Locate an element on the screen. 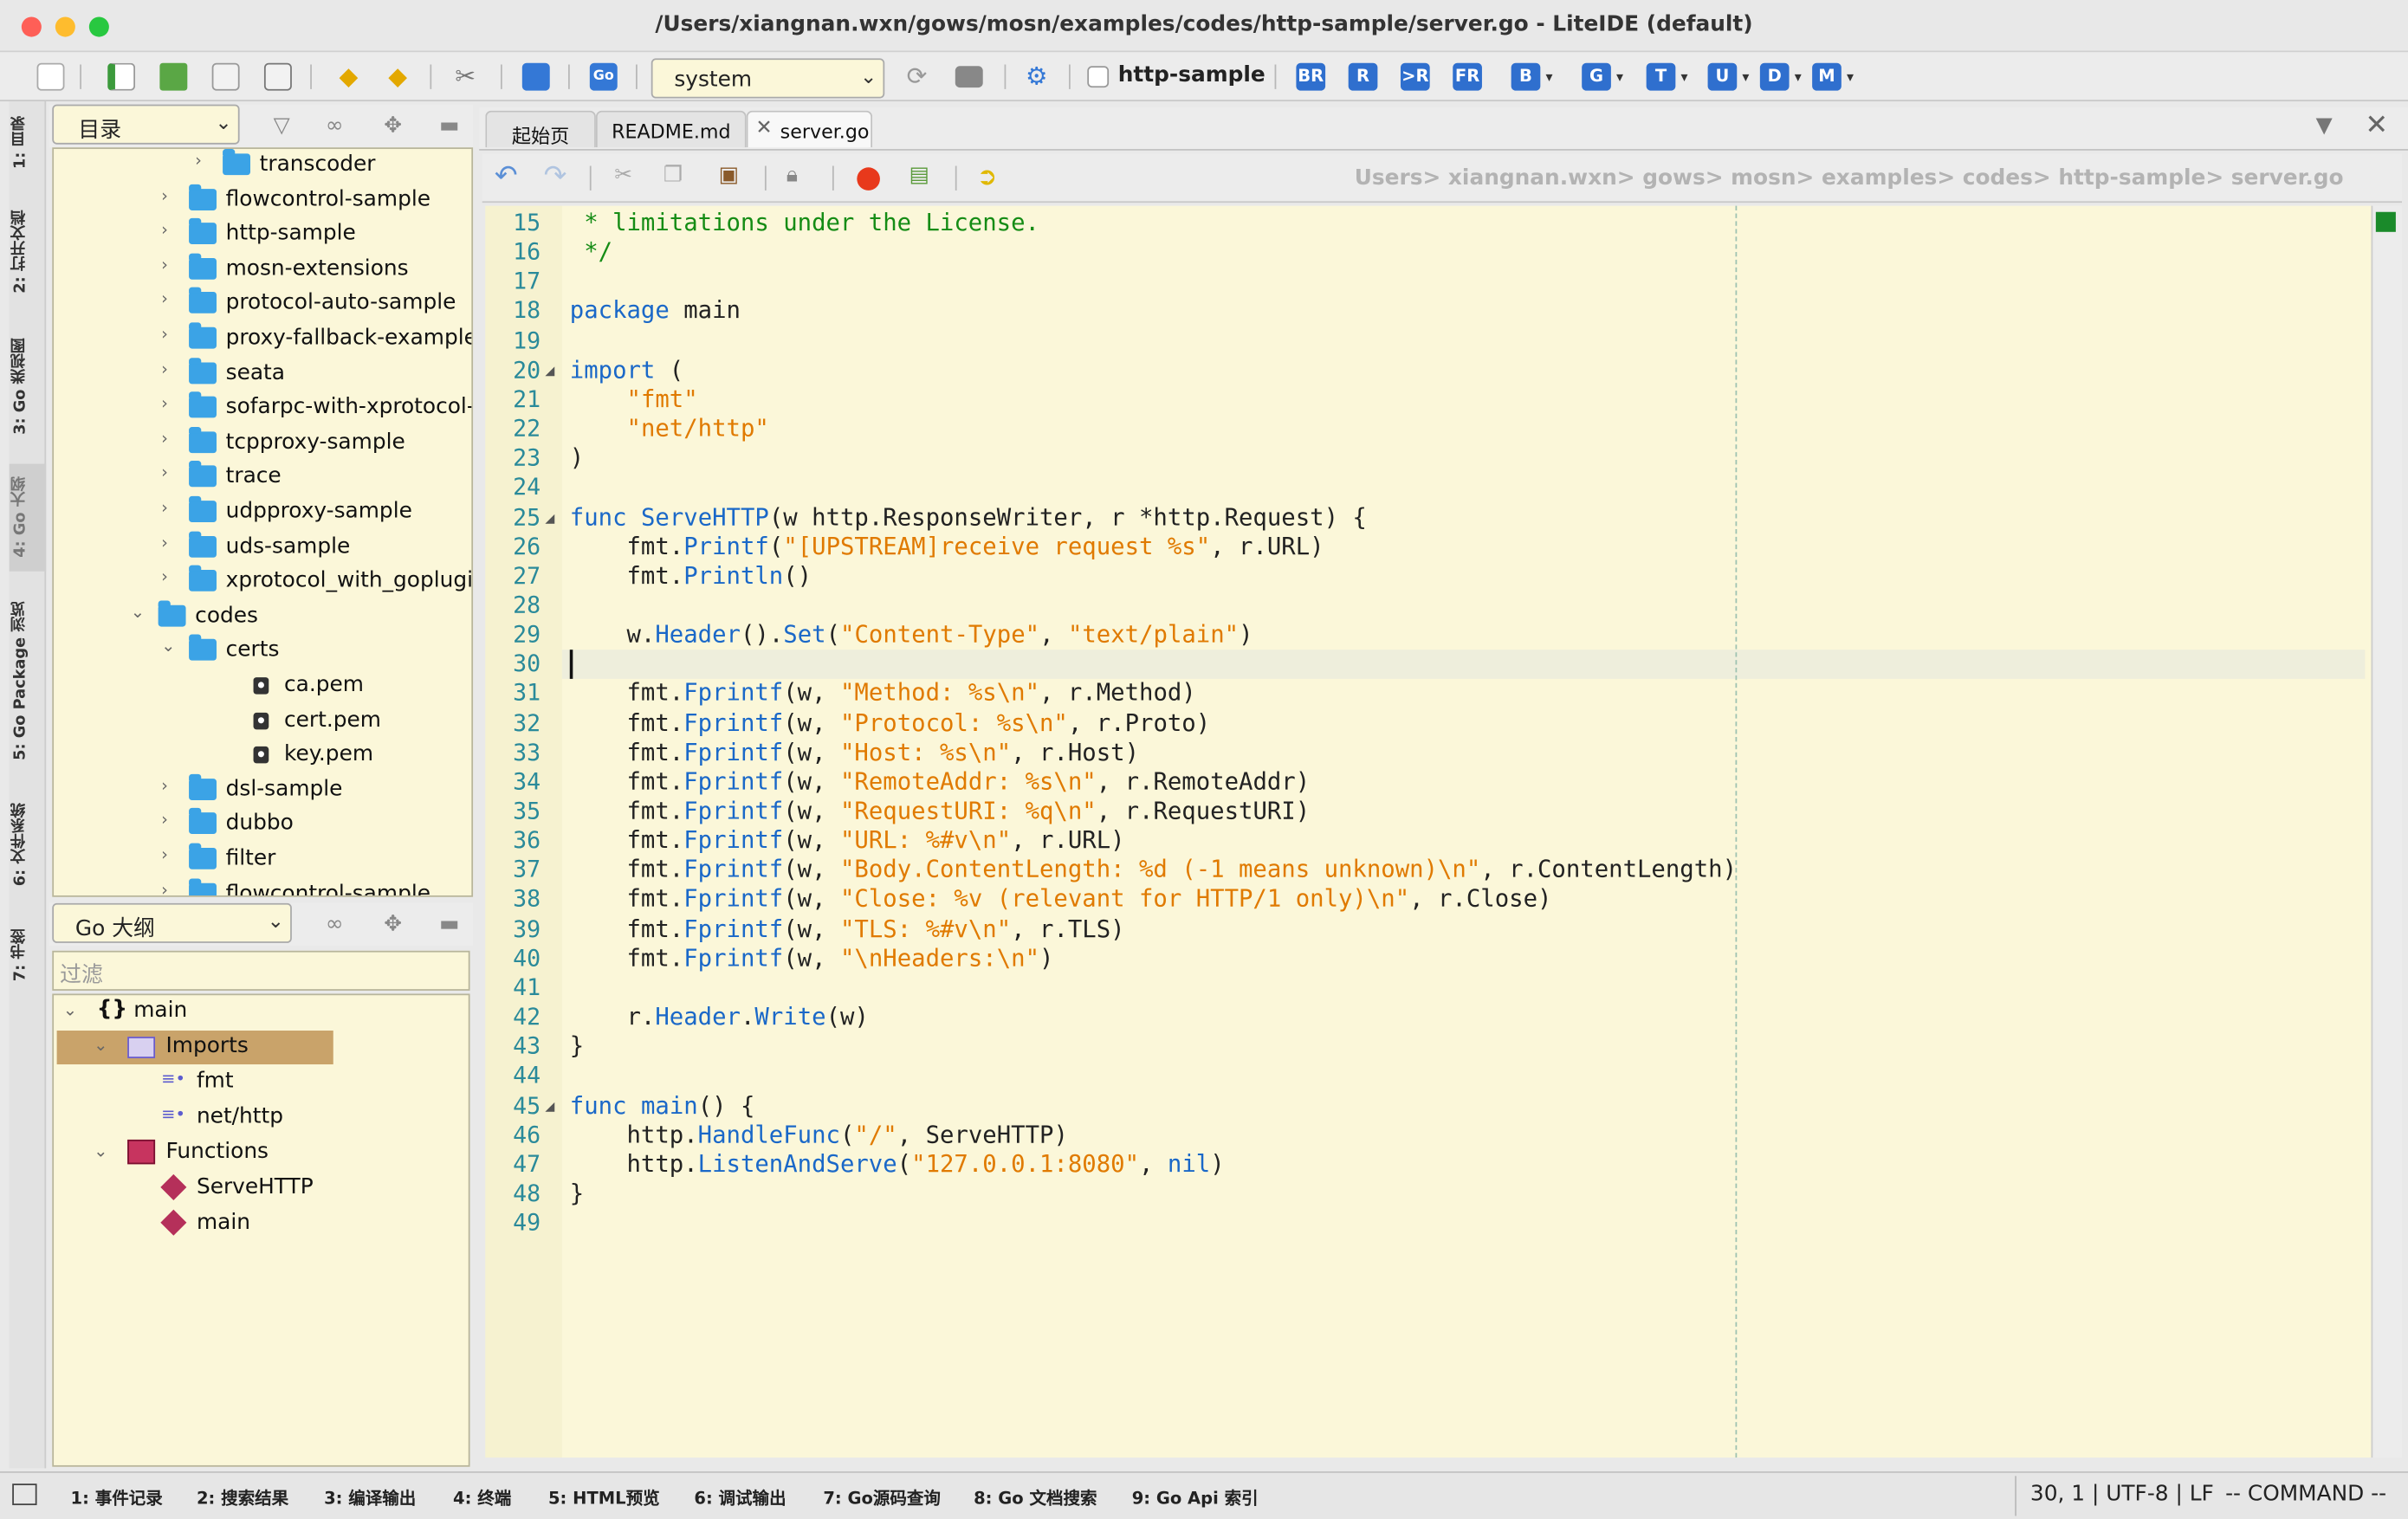 The width and height of the screenshot is (2408, 1519). tree-item: › udpproxy-sample is located at coordinates (262, 512).